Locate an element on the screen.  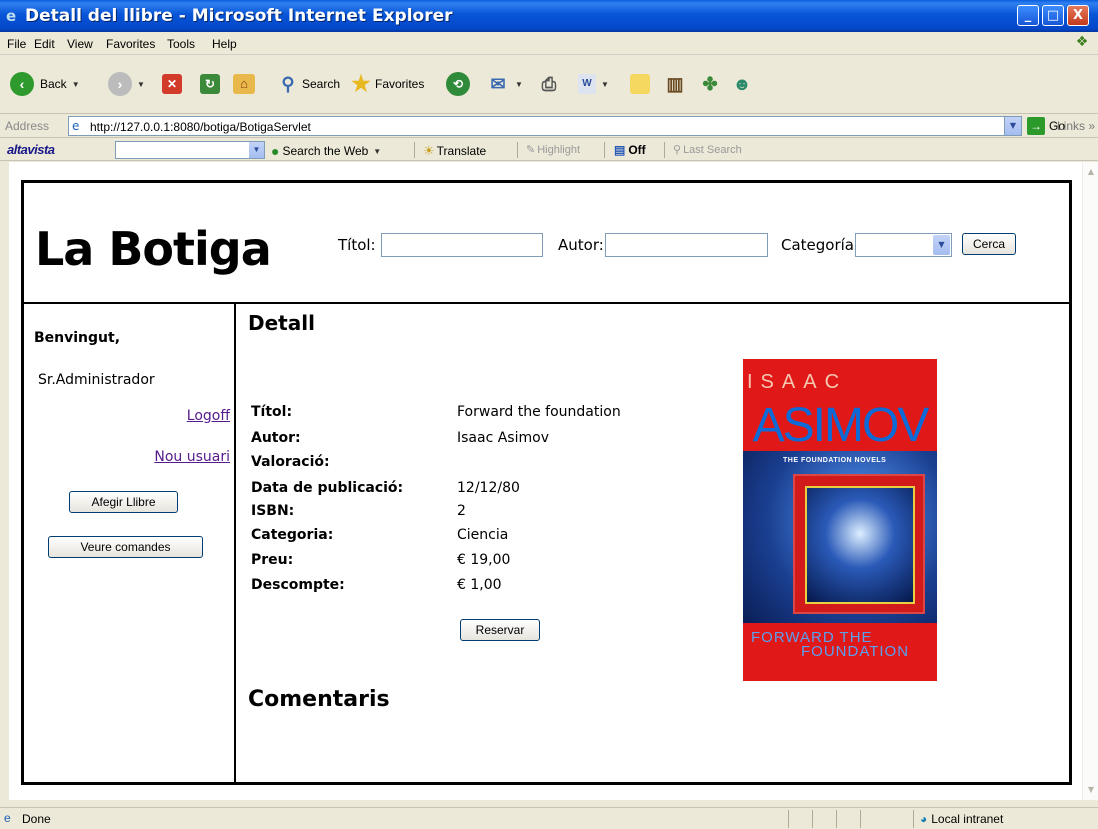
new-user-link: Nou usuari is located at coordinates (192, 457).